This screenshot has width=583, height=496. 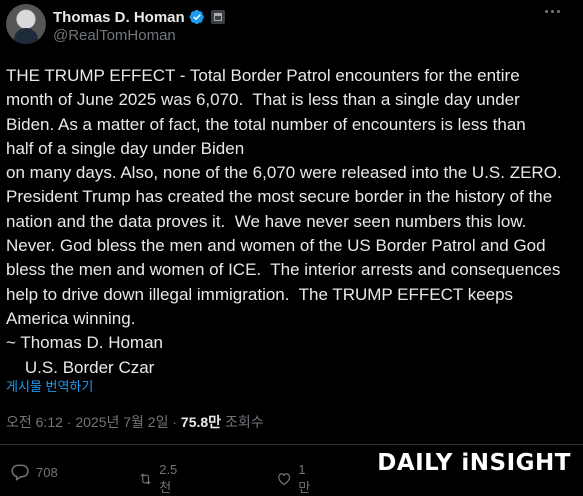 What do you see at coordinates (304, 478) in the screenshot?
I see `like-count: 1만` at bounding box center [304, 478].